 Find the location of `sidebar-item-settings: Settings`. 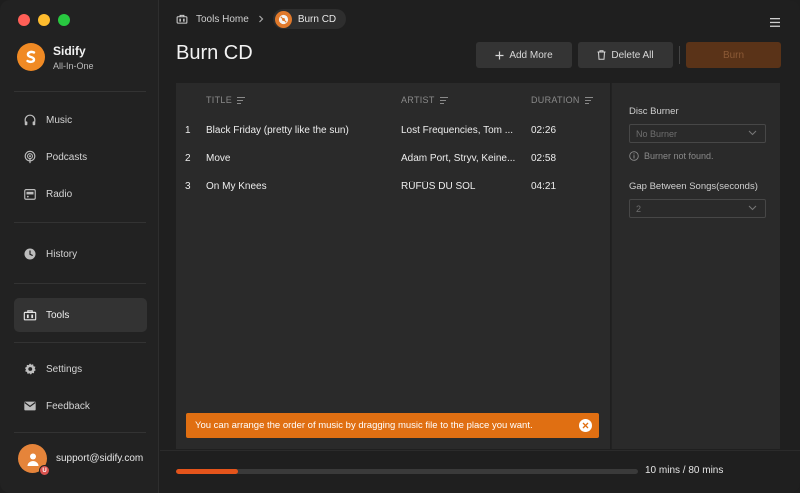

sidebar-item-settings: Settings is located at coordinates (80, 369).